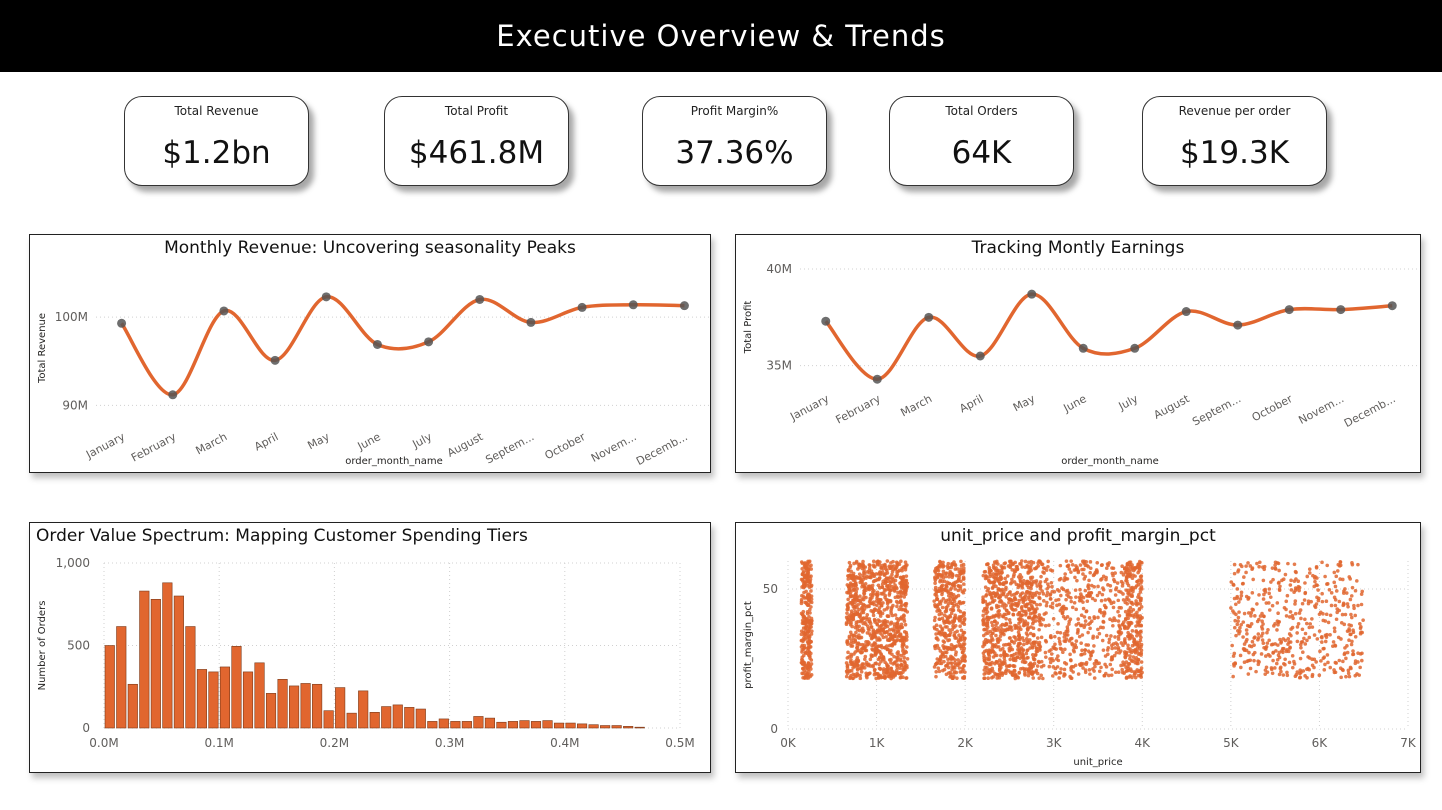  Describe the element at coordinates (734, 141) in the screenshot. I see `kpi-card-profit-margin: Profit Margin% 37.36%` at that location.